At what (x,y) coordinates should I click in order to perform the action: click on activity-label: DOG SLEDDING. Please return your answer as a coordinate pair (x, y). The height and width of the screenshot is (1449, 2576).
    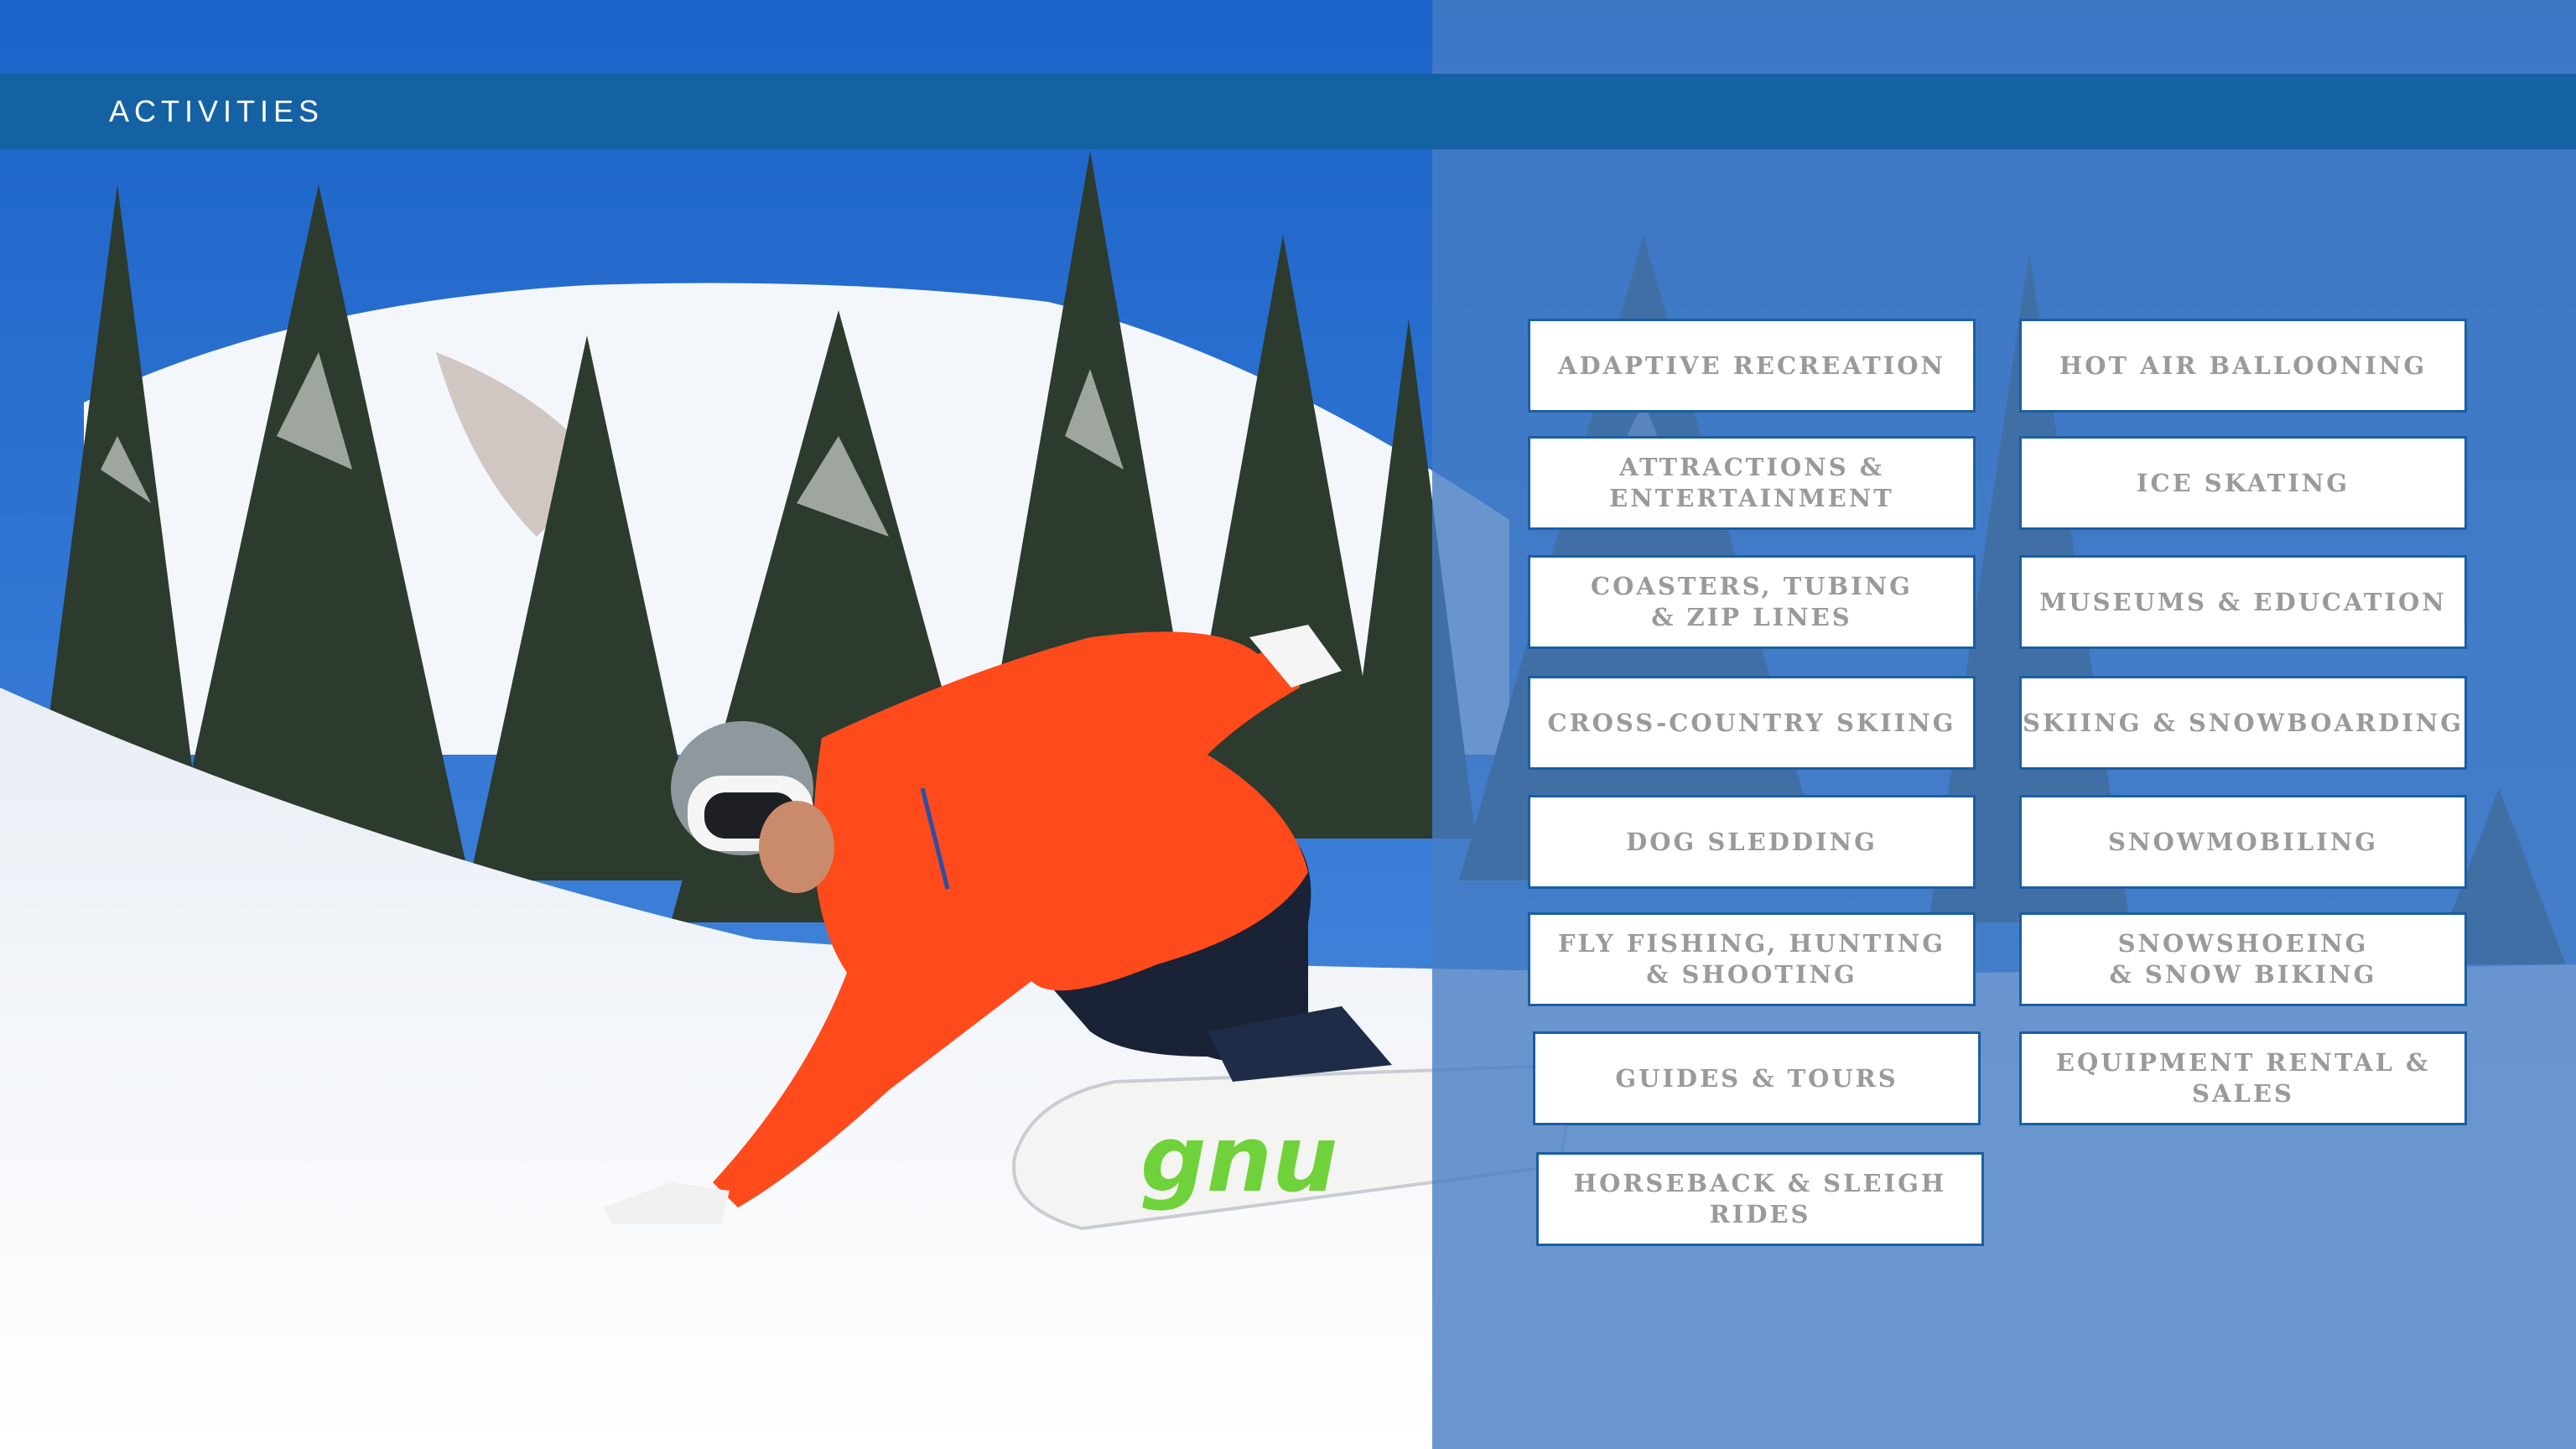
    Looking at the image, I should click on (1751, 841).